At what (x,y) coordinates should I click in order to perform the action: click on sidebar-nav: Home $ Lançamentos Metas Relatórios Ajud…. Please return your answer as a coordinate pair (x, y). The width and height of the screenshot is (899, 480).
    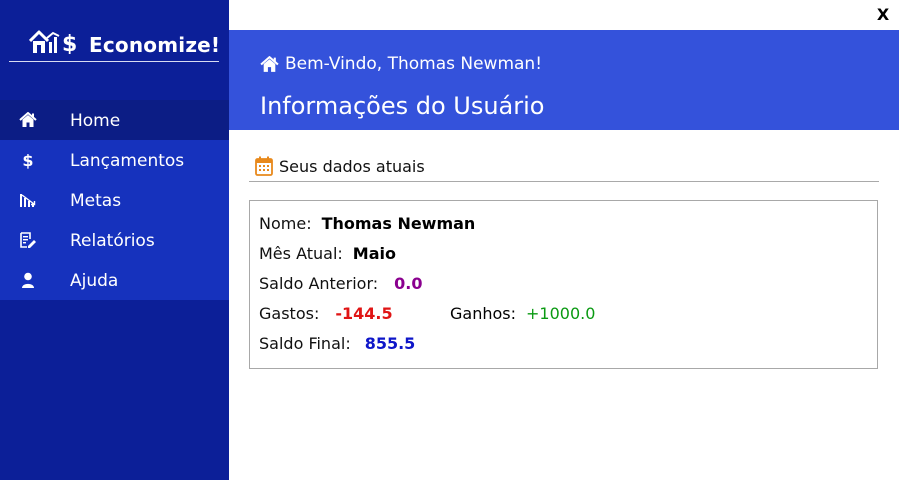
    Looking at the image, I should click on (114, 200).